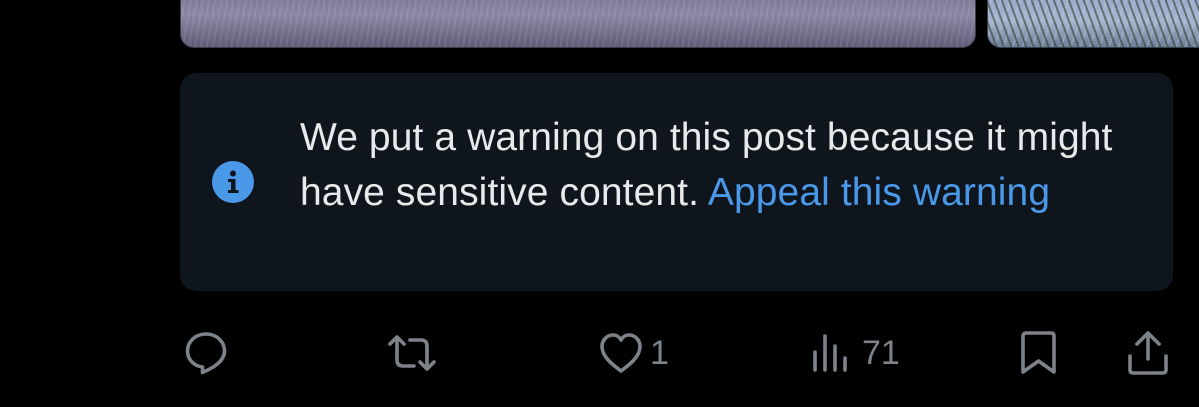 The height and width of the screenshot is (407, 1199). I want to click on repost-button, so click(412, 353).